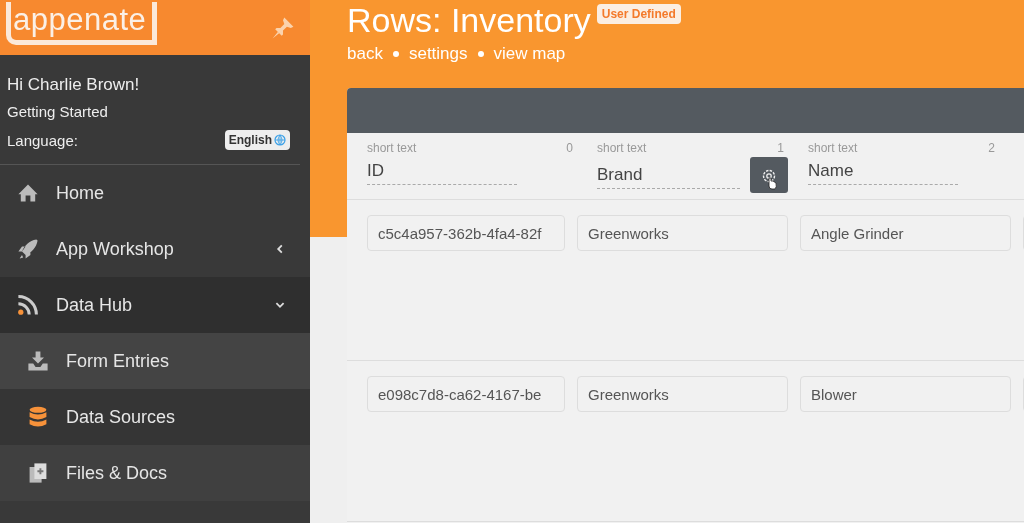  Describe the element at coordinates (148, 111) in the screenshot. I see `getting-started-link: Getting Started` at that location.